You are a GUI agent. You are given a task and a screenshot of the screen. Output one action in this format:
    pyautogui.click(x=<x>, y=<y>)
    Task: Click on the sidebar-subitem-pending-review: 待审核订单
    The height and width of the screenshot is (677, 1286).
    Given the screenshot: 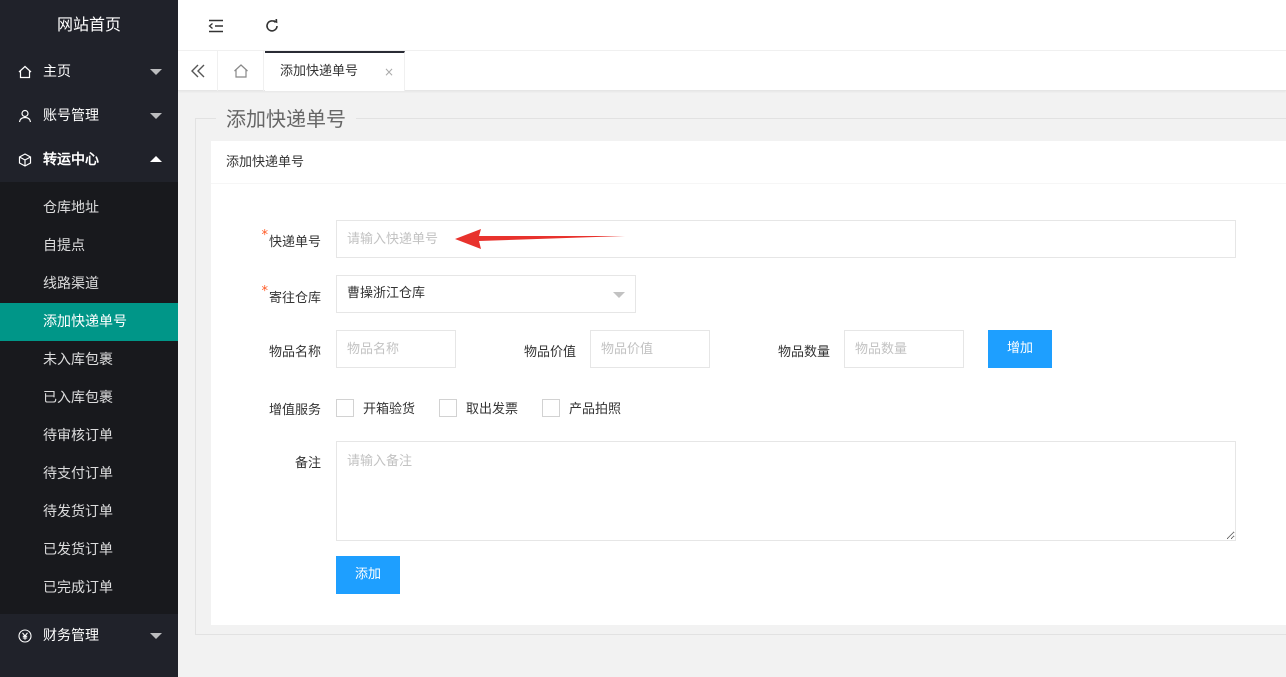 What is the action you would take?
    pyautogui.click(x=89, y=436)
    